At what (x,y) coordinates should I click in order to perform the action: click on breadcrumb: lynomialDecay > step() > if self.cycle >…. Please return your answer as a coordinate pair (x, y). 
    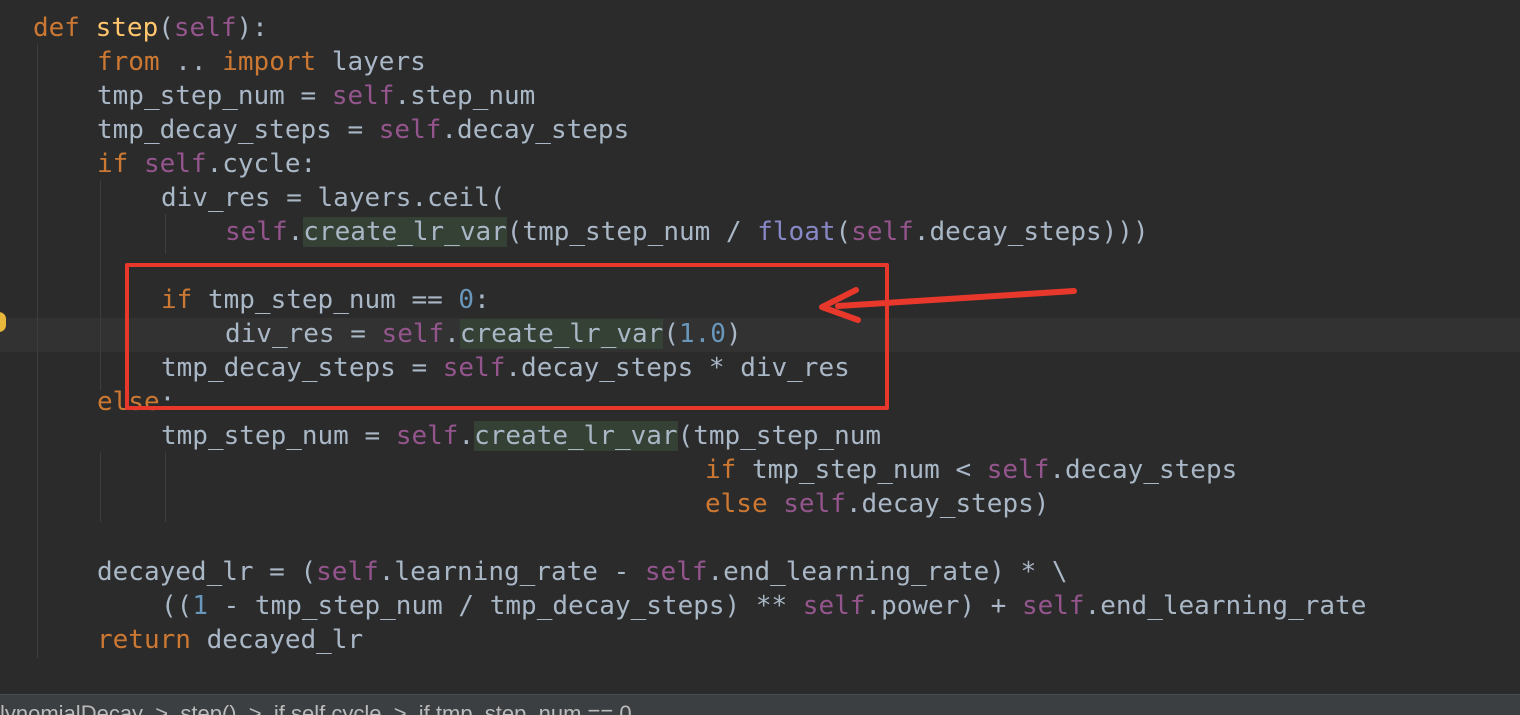
    Looking at the image, I should click on (316, 709).